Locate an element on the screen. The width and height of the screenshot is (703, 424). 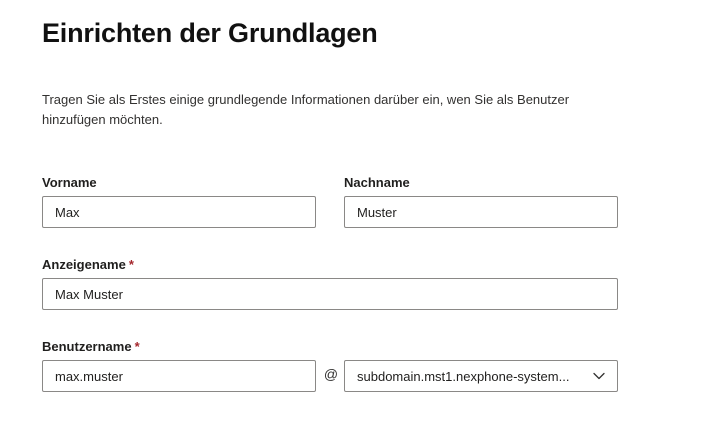
last-name-input is located at coordinates (481, 212).